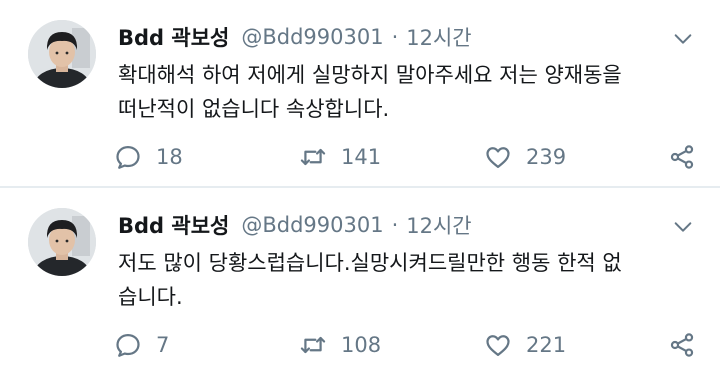  Describe the element at coordinates (546, 345) in the screenshot. I see `like-count: 221` at that location.